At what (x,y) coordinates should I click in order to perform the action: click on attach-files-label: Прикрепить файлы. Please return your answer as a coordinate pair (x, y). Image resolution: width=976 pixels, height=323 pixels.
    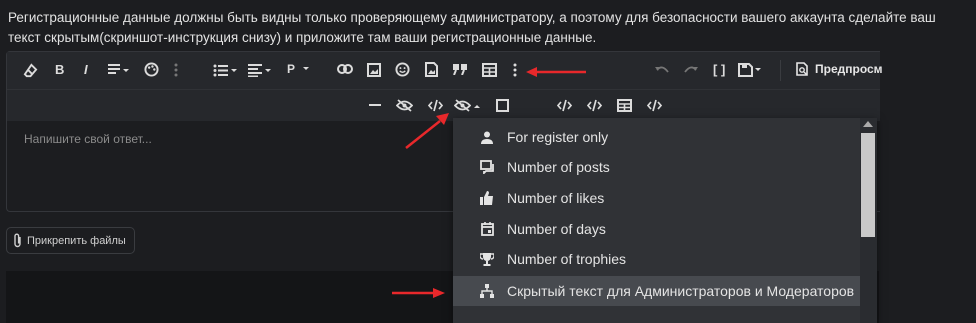
    Looking at the image, I should click on (76, 240).